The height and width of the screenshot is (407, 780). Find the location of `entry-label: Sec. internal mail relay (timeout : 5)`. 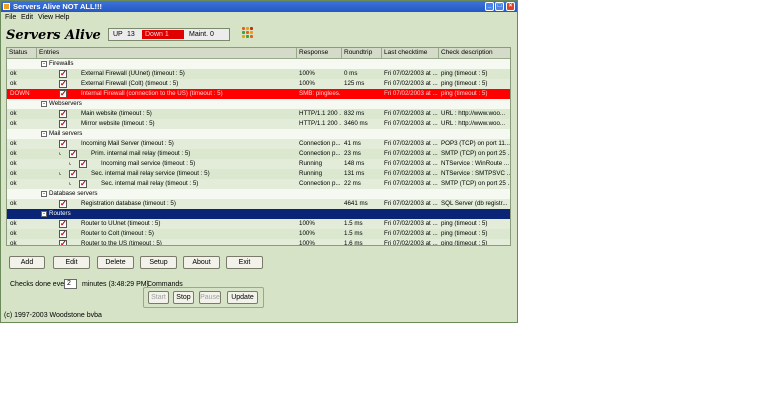

entry-label: Sec. internal mail relay (timeout : 5) is located at coordinates (150, 183).